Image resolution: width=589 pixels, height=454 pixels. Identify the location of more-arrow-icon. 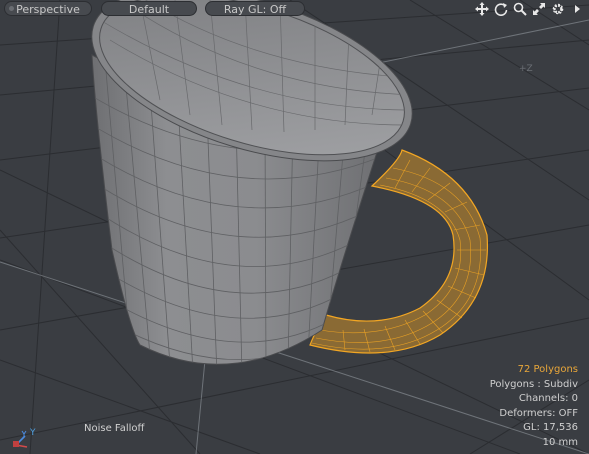
(577, 9).